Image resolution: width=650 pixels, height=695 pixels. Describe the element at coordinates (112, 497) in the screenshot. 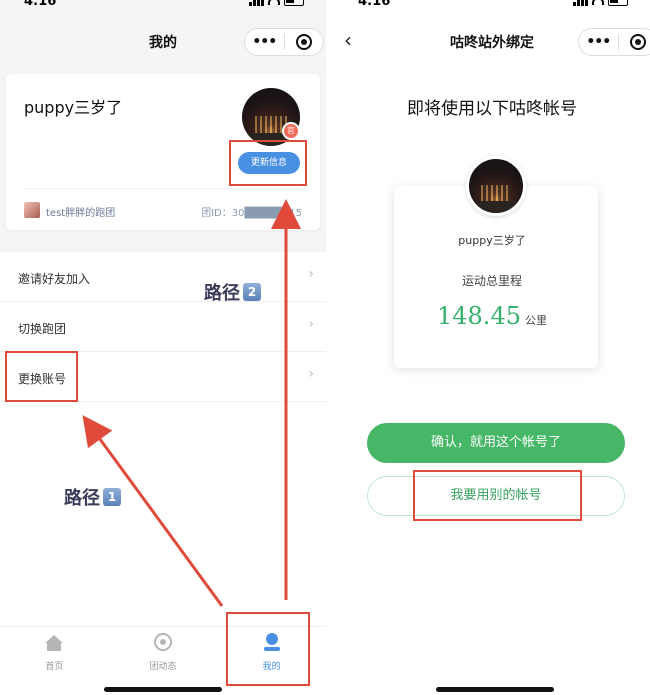

I see `keycap-number-icon: 1` at that location.